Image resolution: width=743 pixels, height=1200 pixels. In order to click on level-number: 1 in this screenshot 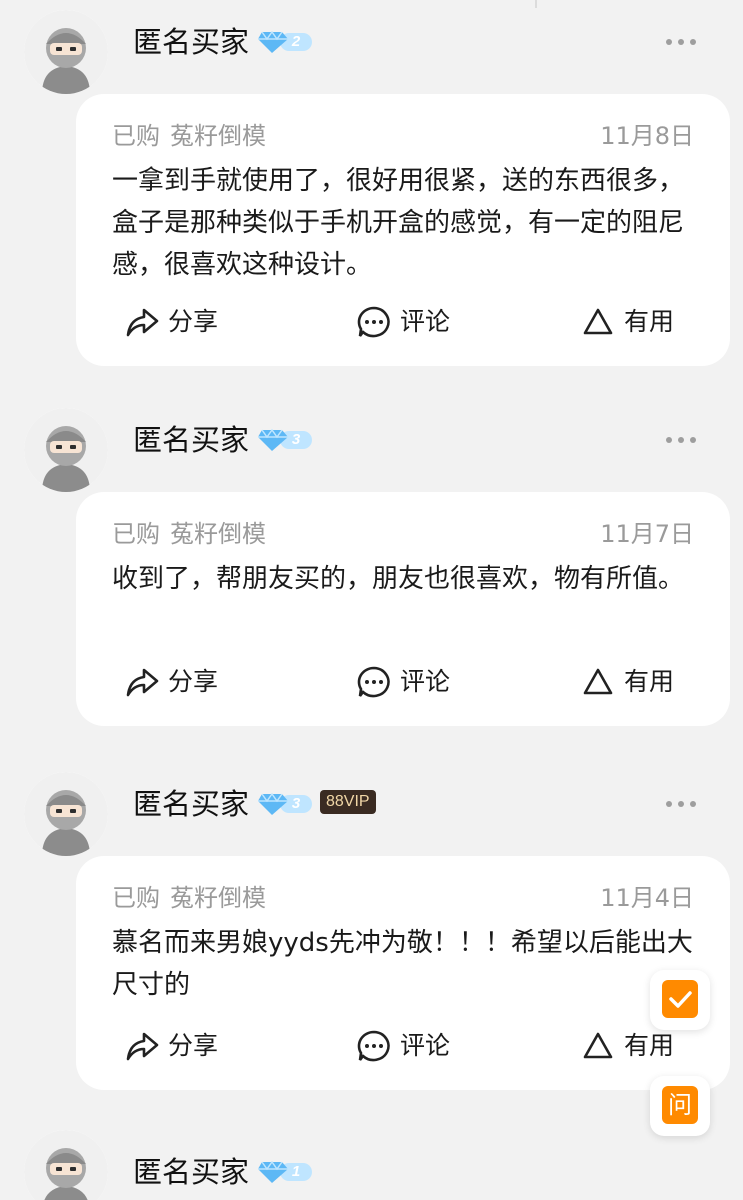, I will do `click(296, 1171)`.